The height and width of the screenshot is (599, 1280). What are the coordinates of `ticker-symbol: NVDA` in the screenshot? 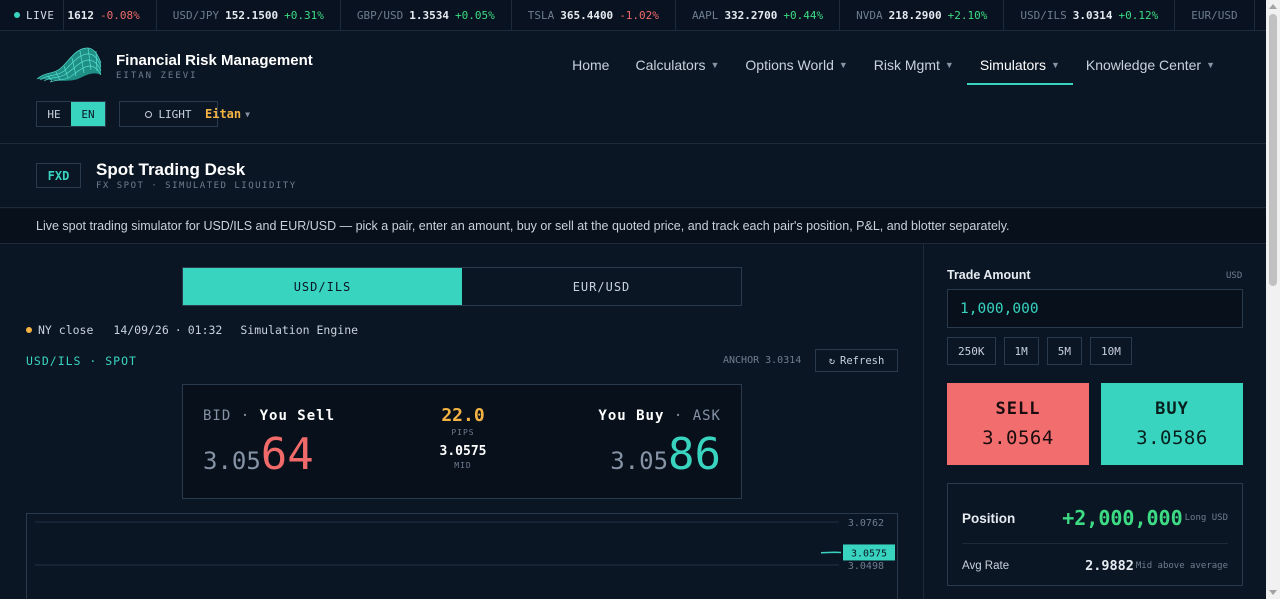 It's located at (869, 15).